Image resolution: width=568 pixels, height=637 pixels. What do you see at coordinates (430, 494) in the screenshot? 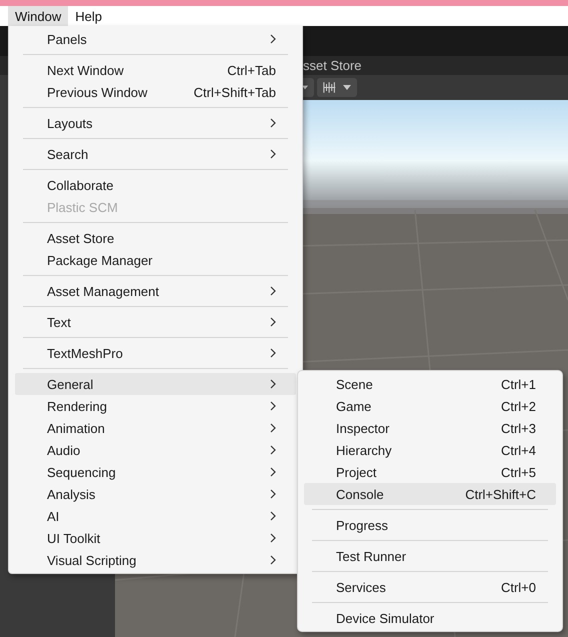
I see `menu-item: Console Ctrl+Shift+C` at bounding box center [430, 494].